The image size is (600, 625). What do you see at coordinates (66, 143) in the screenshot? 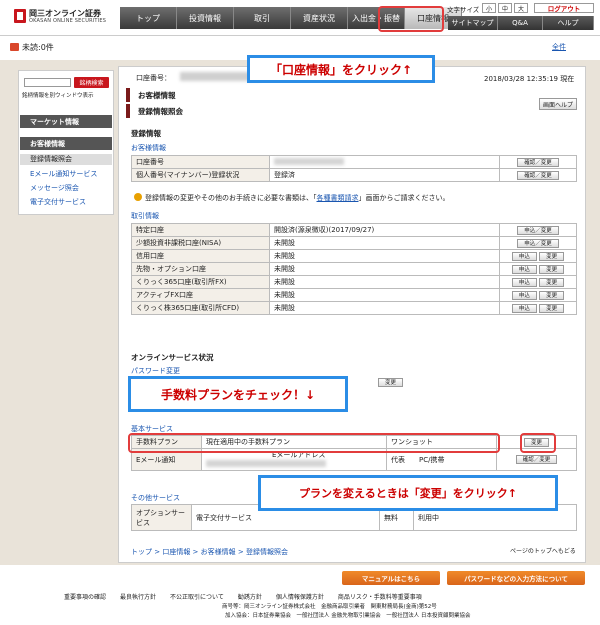
I see `sidebar-customer-info: お客様情報` at bounding box center [66, 143].